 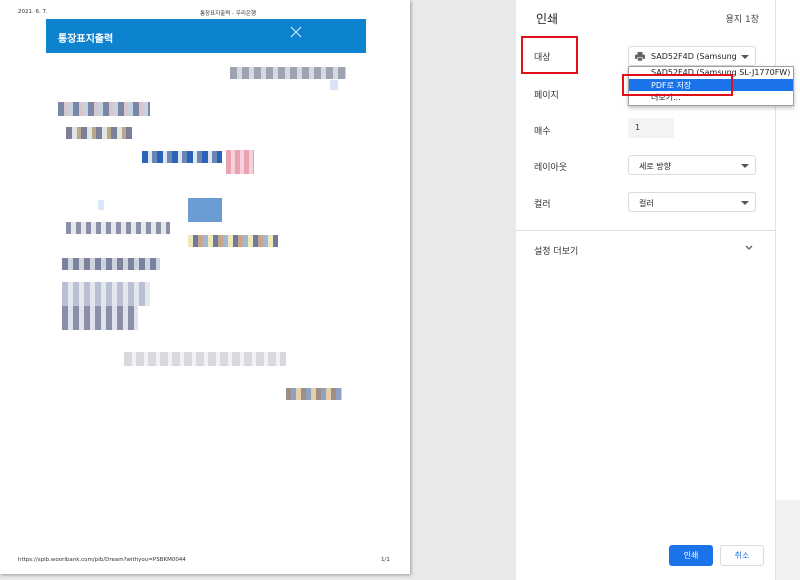 What do you see at coordinates (645, 230) in the screenshot?
I see `divider` at bounding box center [645, 230].